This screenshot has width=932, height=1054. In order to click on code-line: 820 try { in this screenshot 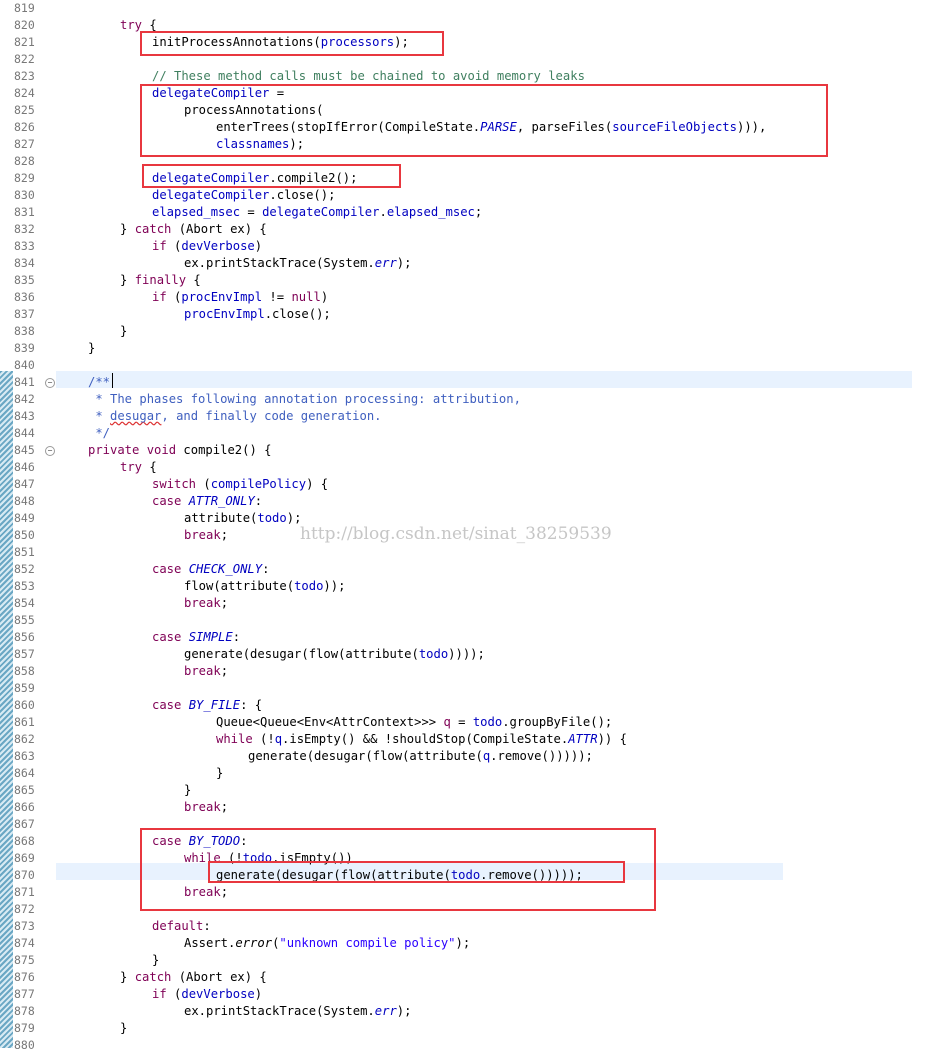, I will do `click(466, 25)`.